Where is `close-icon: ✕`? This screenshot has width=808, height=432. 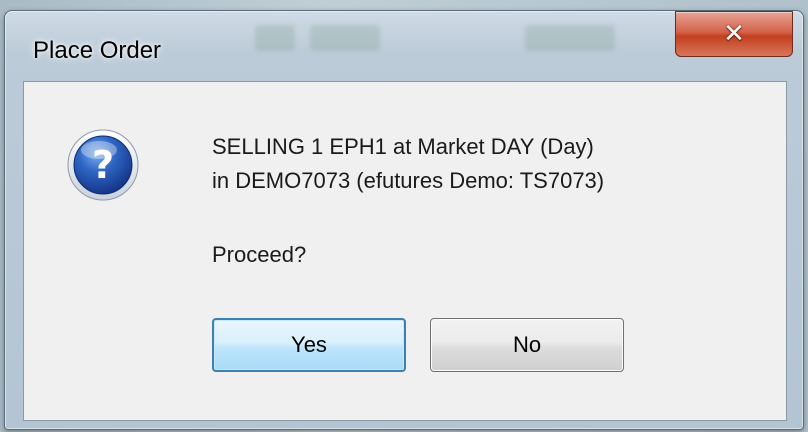
close-icon: ✕ is located at coordinates (734, 34).